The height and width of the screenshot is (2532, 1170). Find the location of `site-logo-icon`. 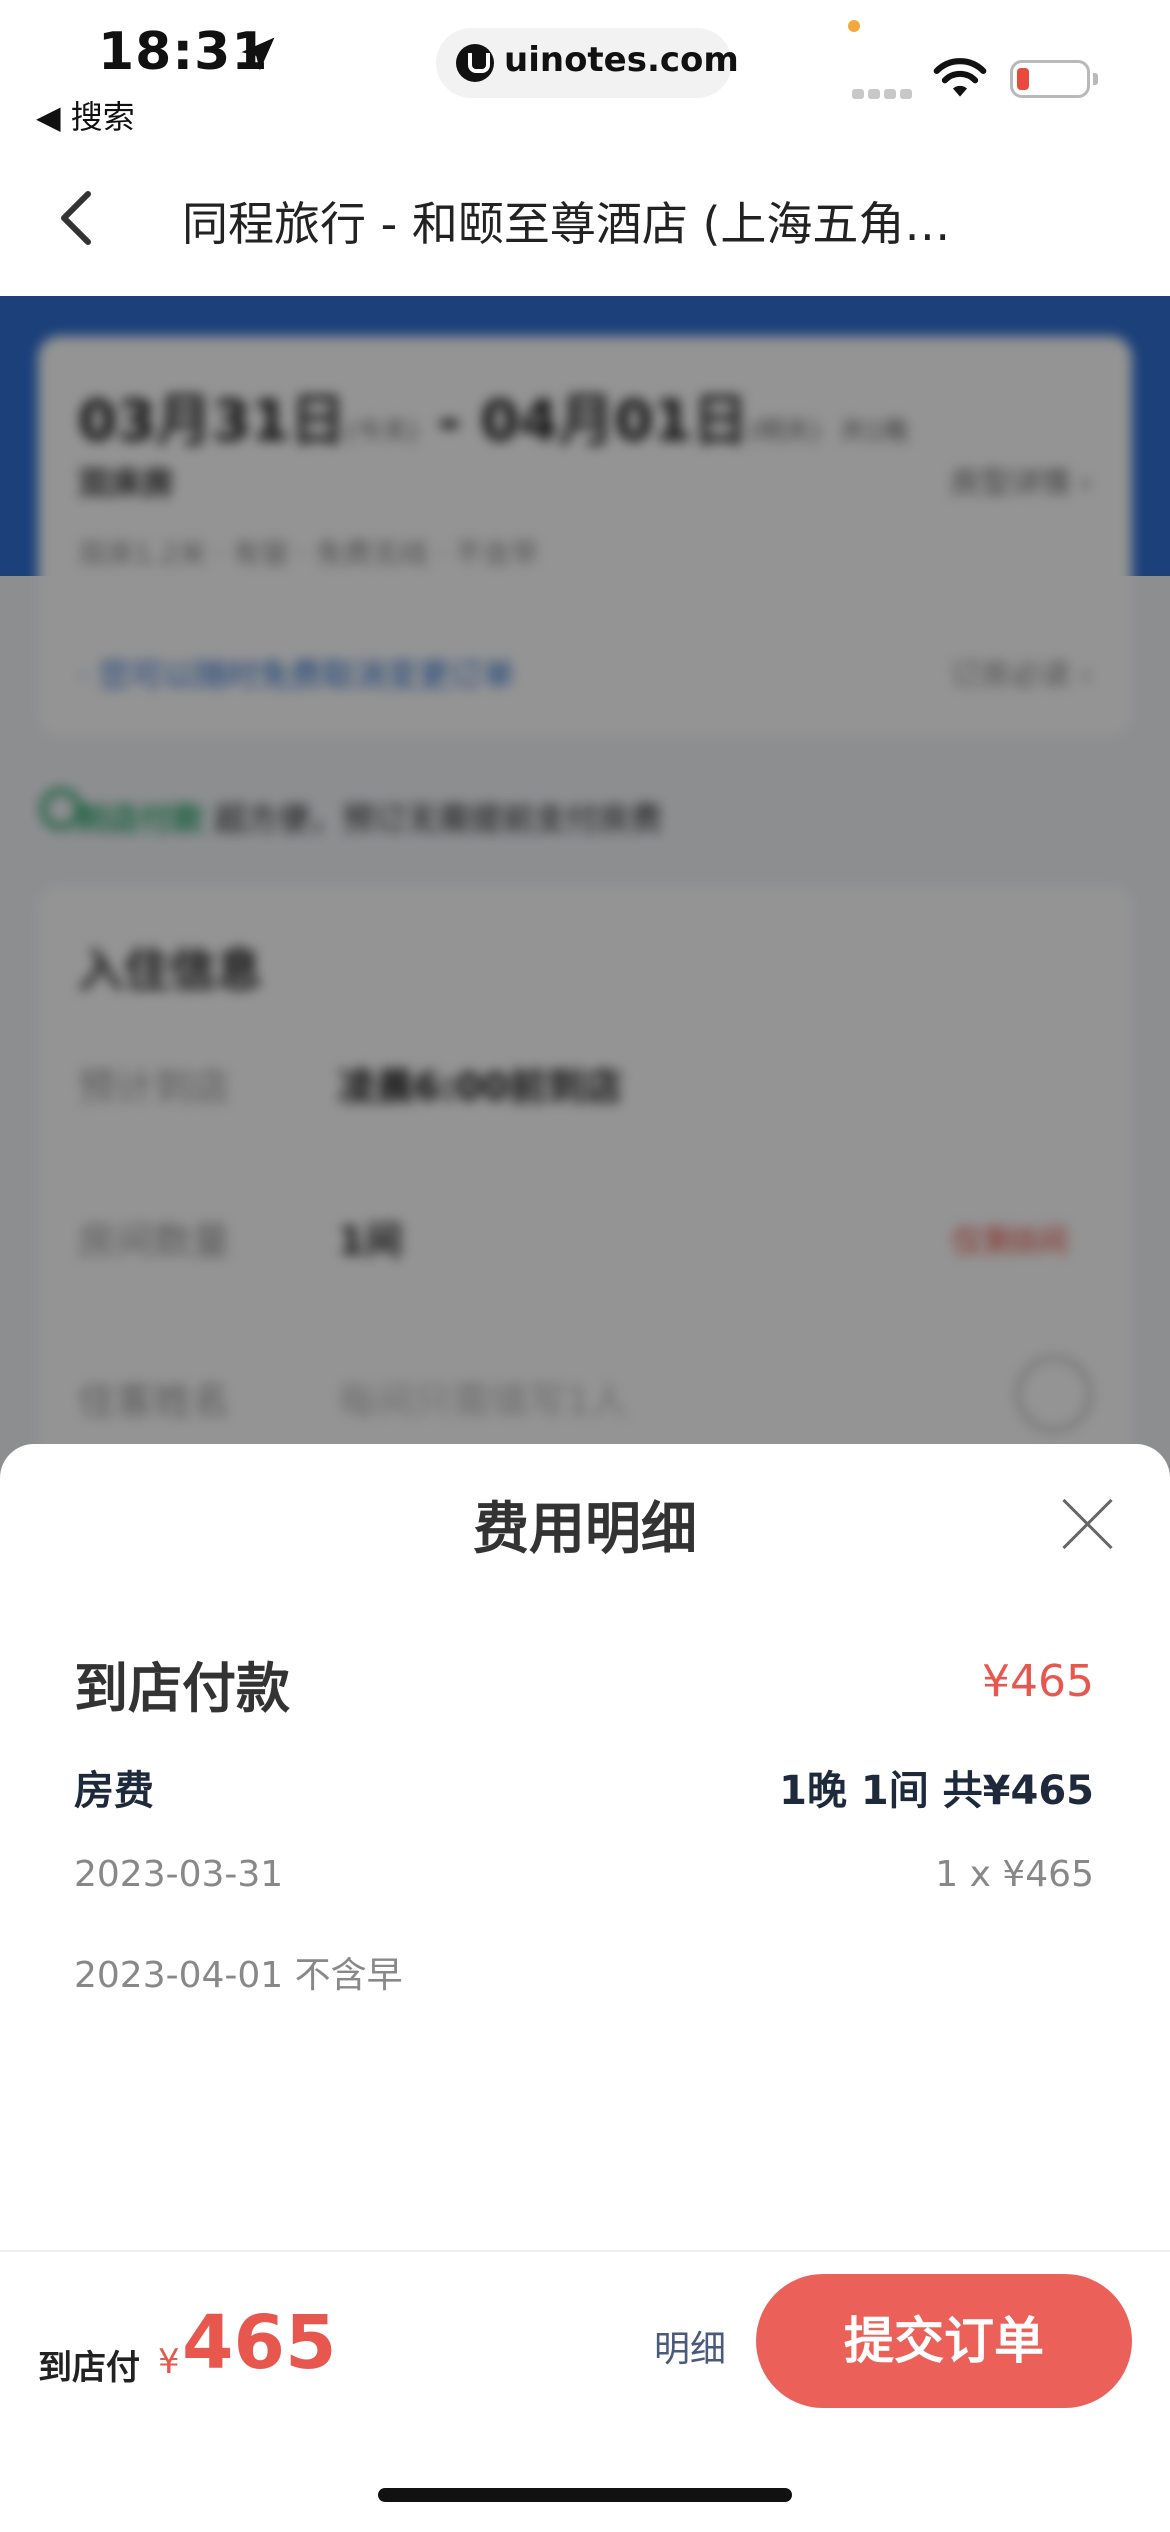

site-logo-icon is located at coordinates (475, 63).